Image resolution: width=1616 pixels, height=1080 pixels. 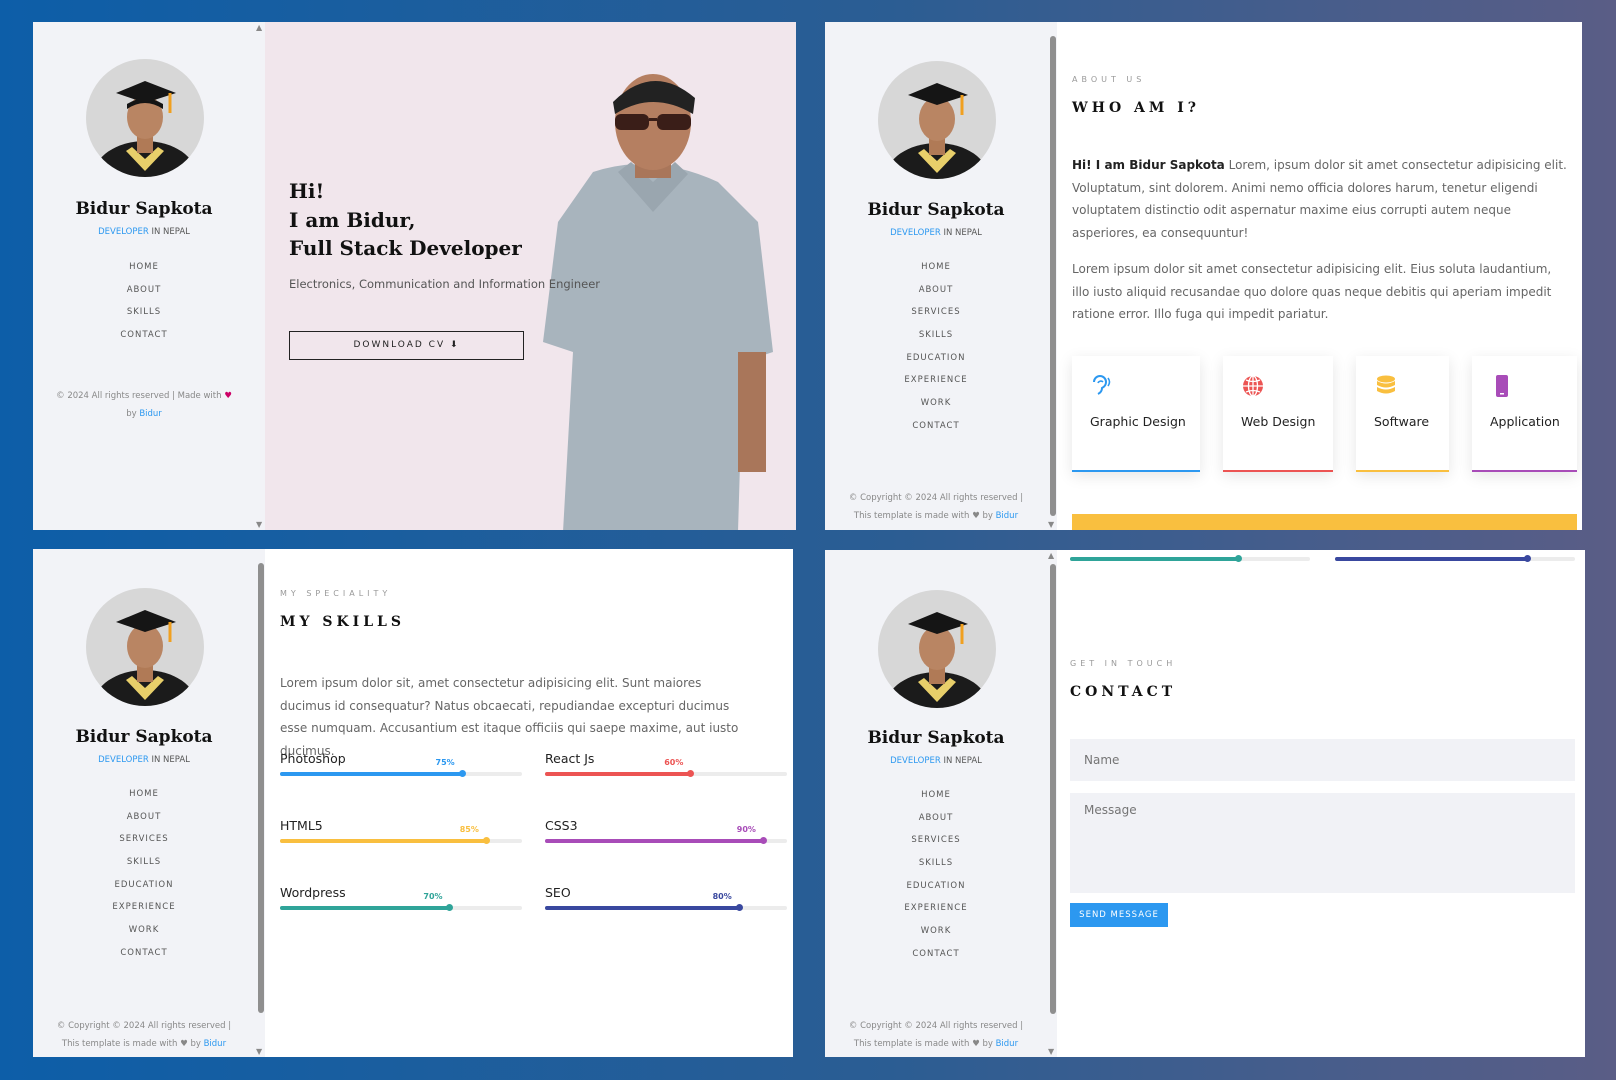 What do you see at coordinates (1524, 414) in the screenshot?
I see `service-card-application: Application` at bounding box center [1524, 414].